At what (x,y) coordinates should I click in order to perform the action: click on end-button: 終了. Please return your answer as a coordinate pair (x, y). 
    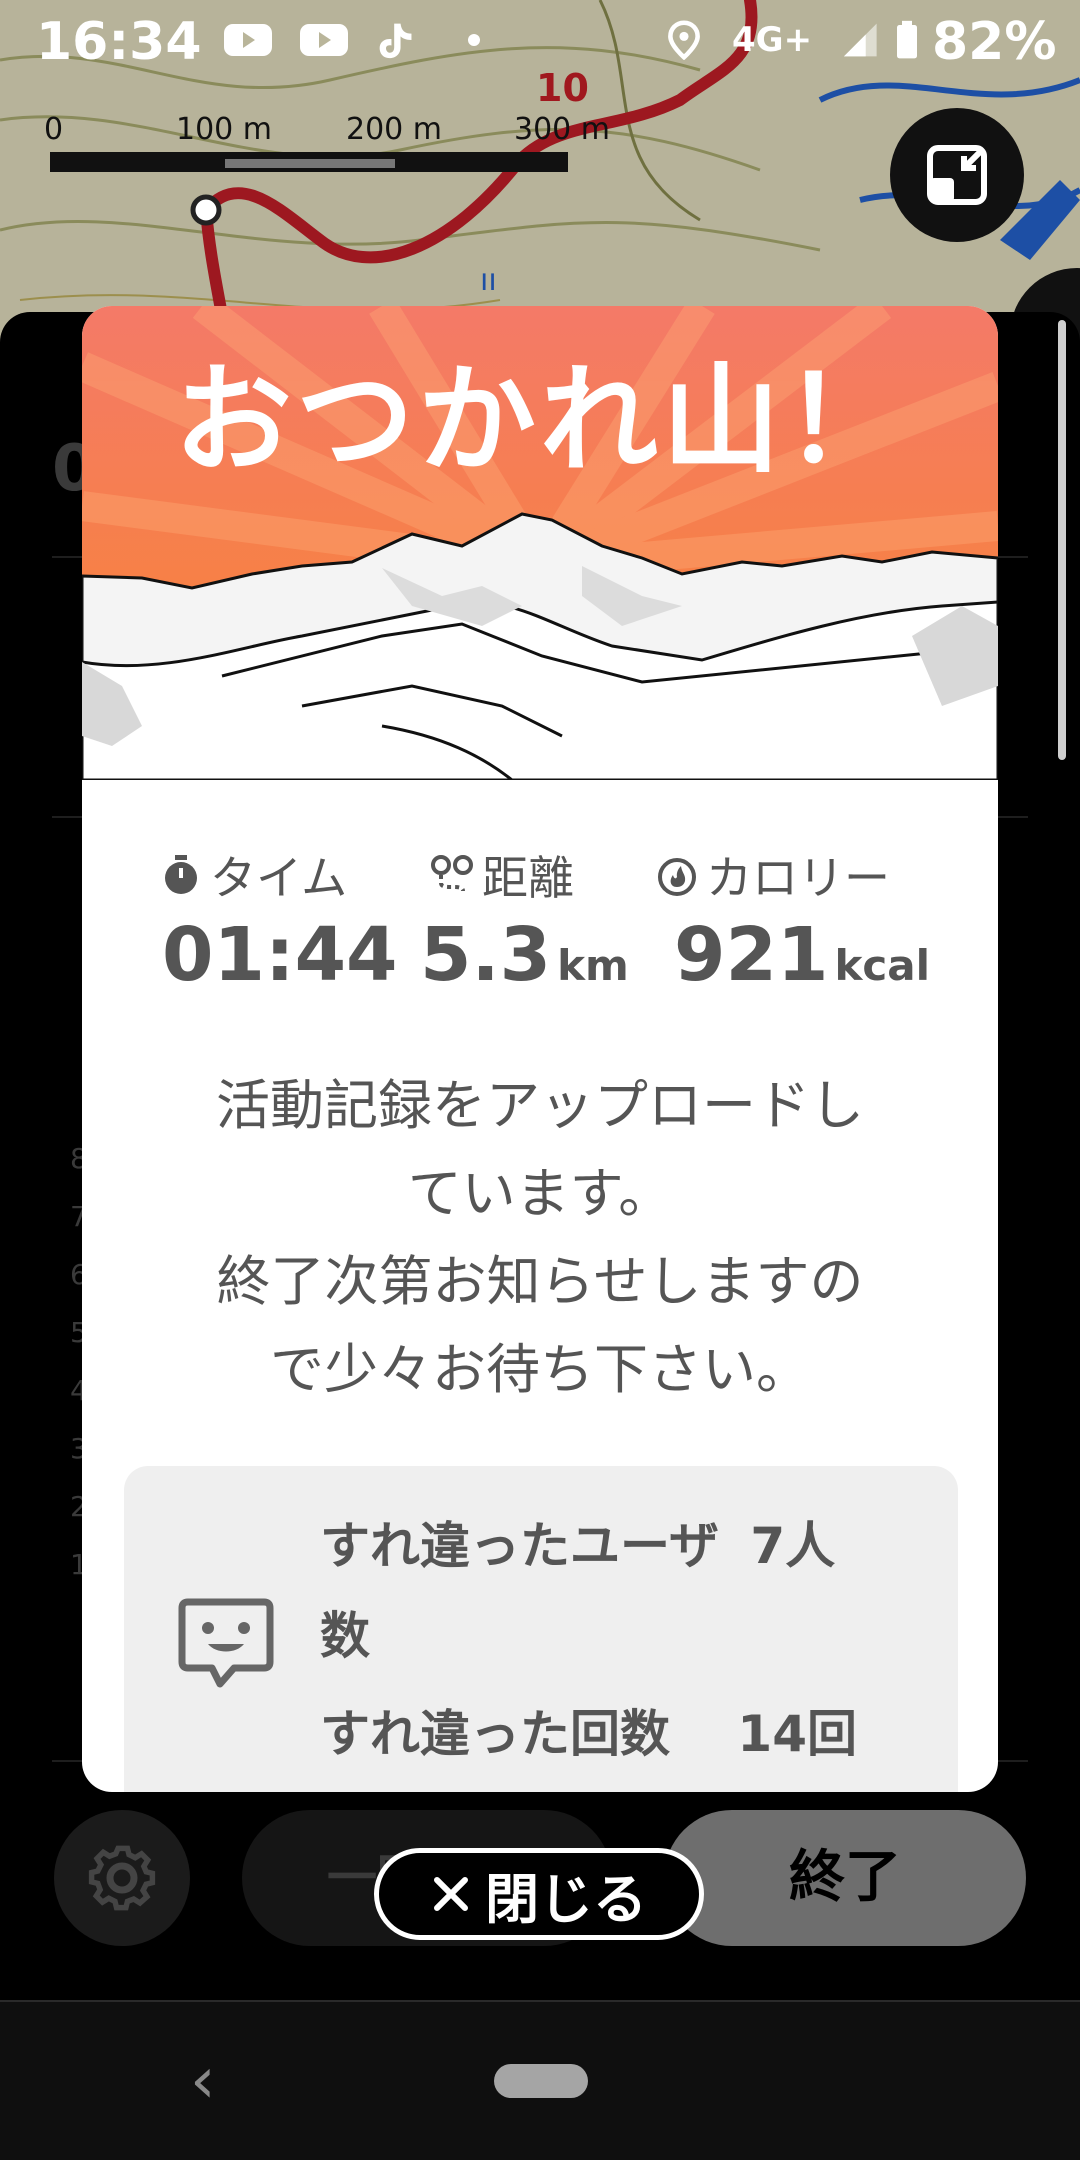
    Looking at the image, I should click on (845, 1878).